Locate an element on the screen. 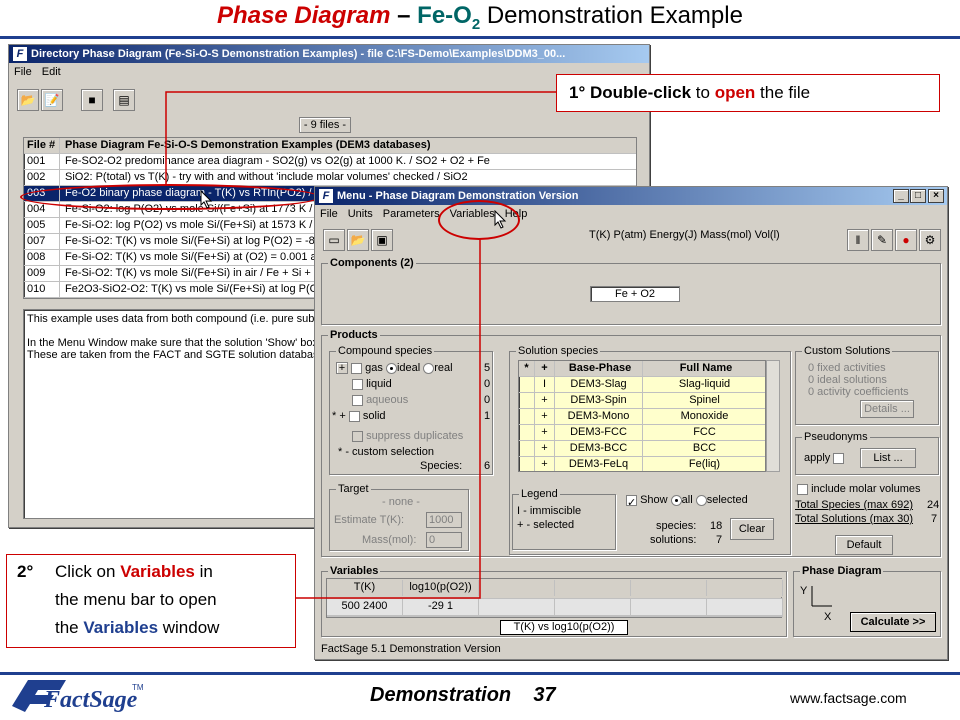  callout-step-1: 1° Double-click to open the file is located at coordinates (748, 93).